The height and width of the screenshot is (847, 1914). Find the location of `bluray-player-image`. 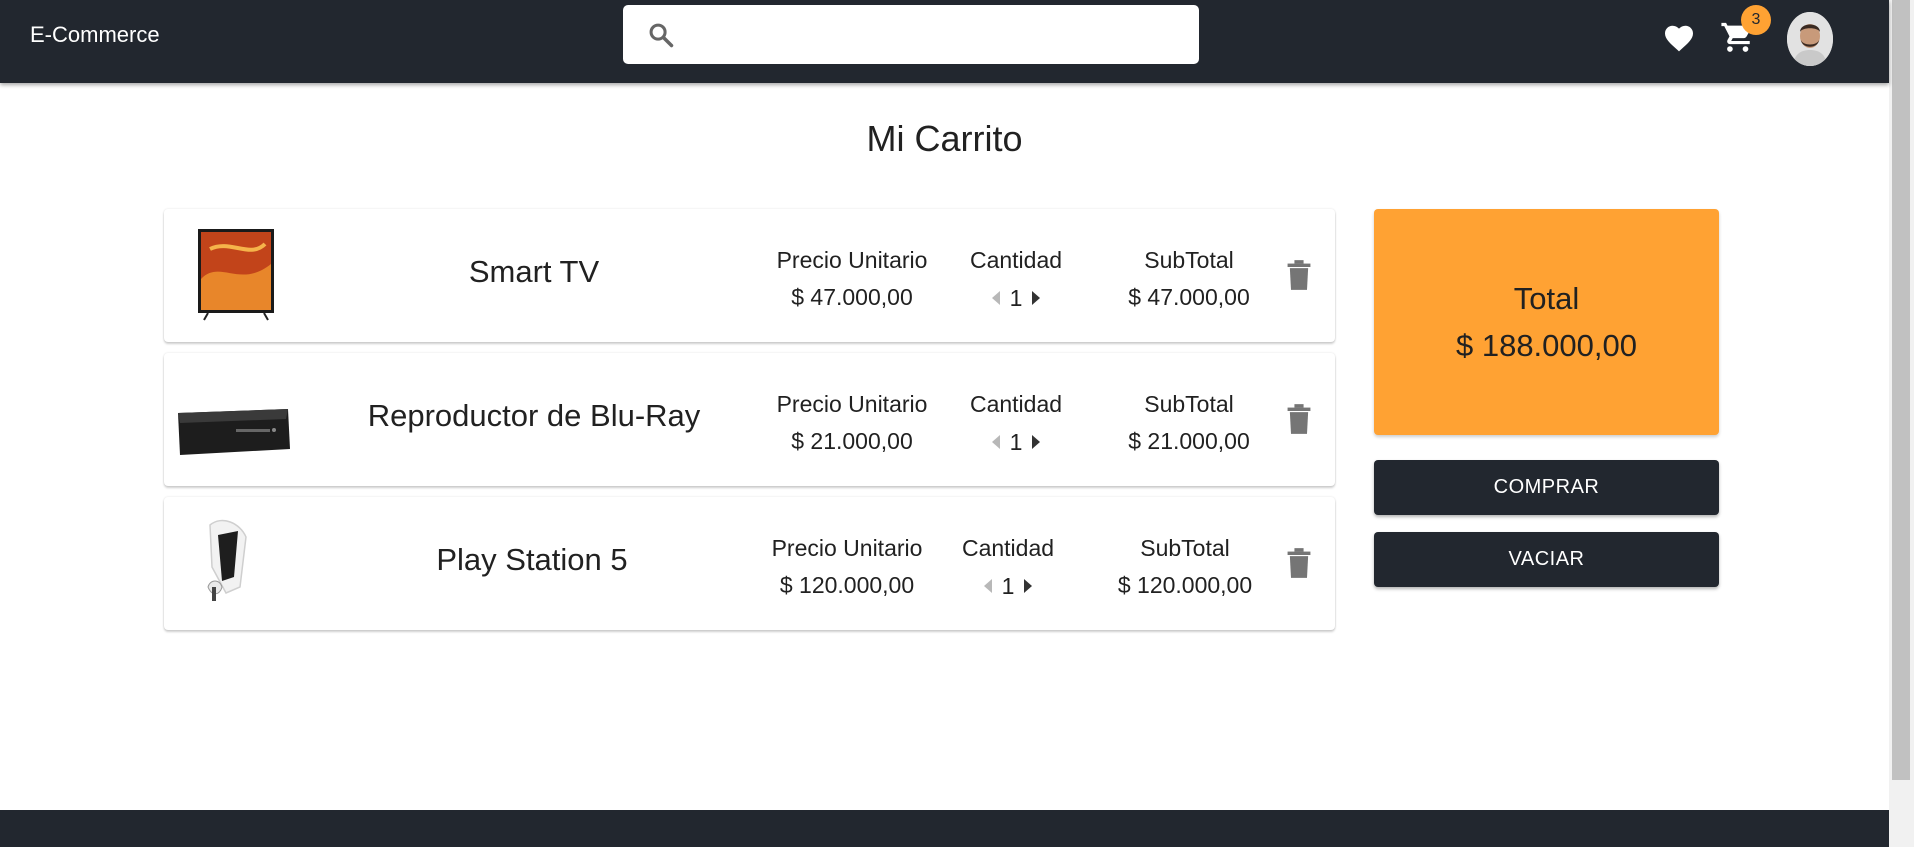

bluray-player-image is located at coordinates (234, 432).